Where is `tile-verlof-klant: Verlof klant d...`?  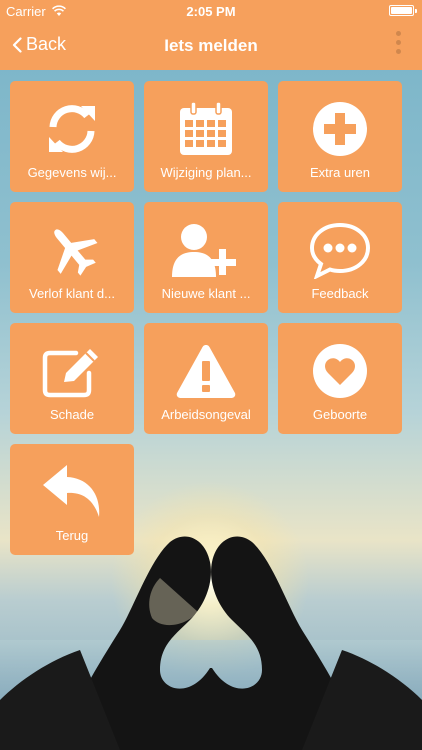 tile-verlof-klant: Verlof klant d... is located at coordinates (72, 257).